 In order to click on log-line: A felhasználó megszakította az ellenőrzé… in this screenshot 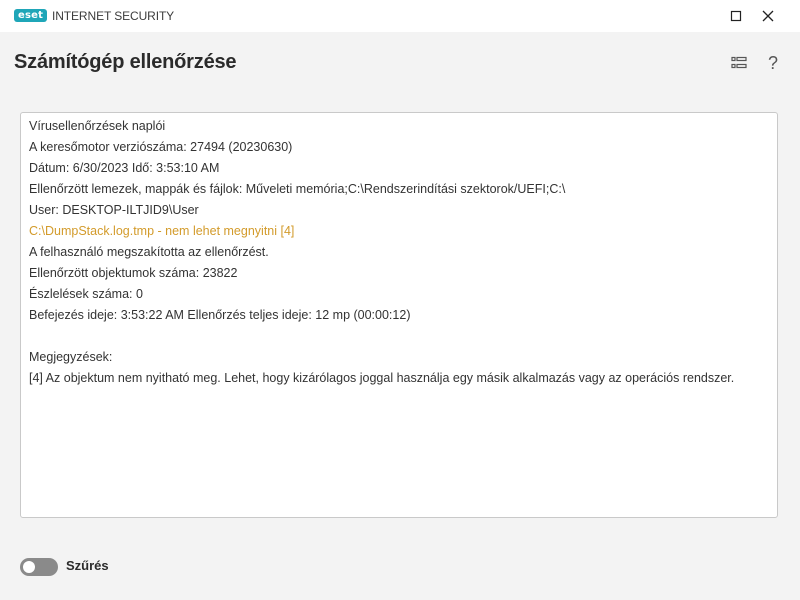, I will do `click(149, 252)`.